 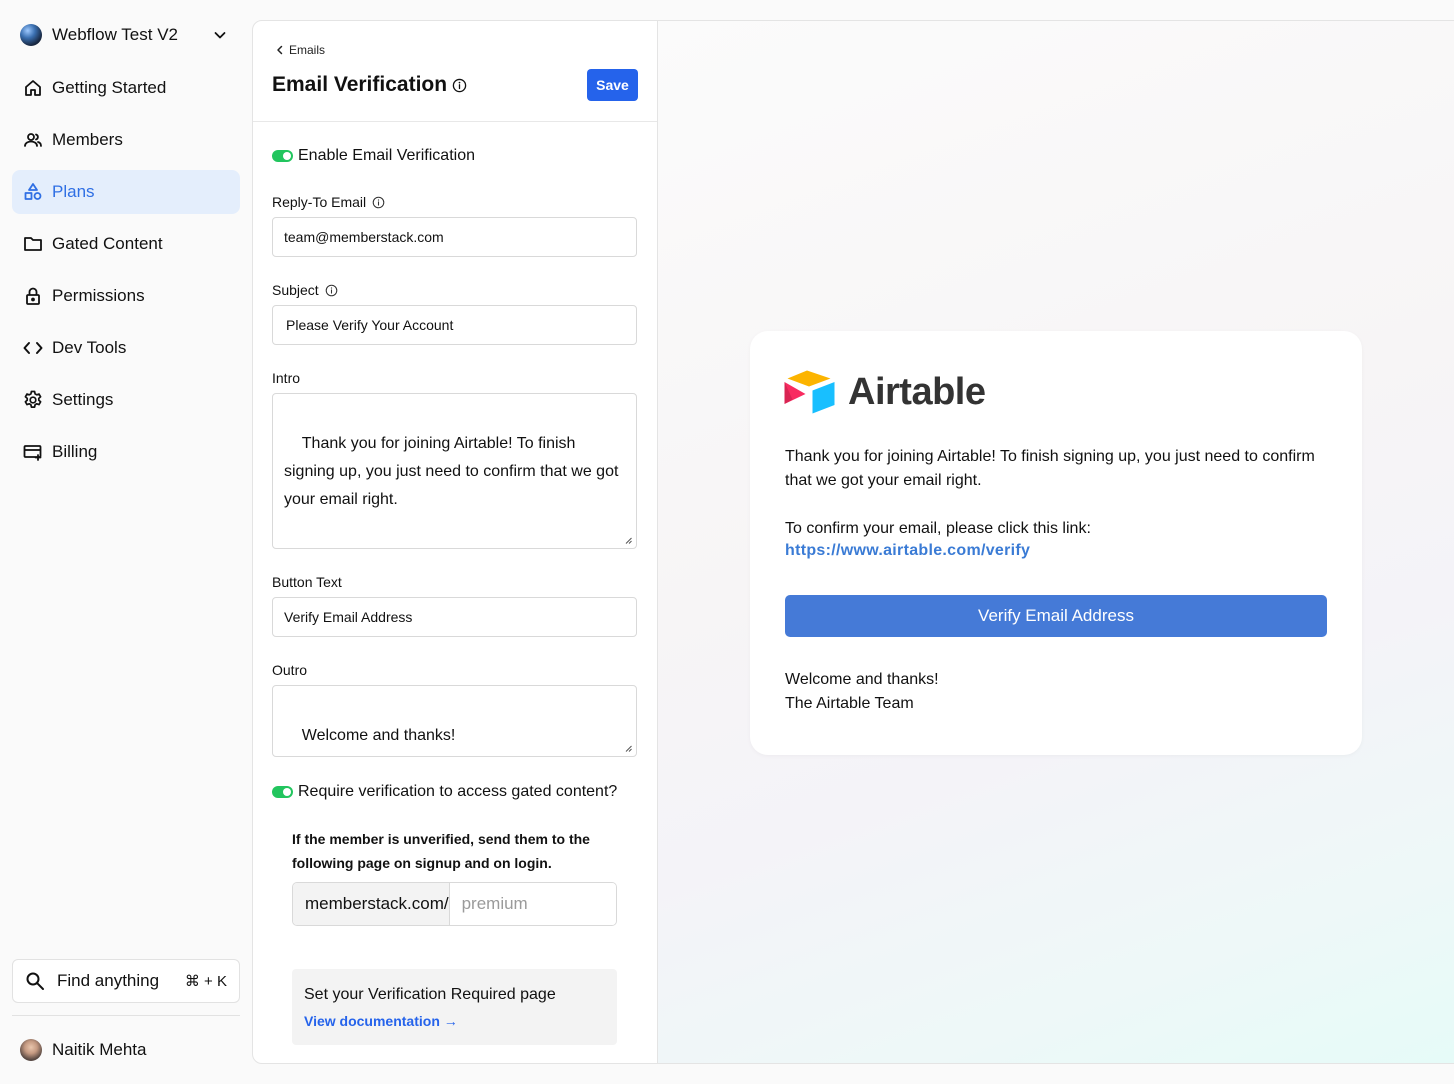 I want to click on find-label: Find anything, so click(x=108, y=980).